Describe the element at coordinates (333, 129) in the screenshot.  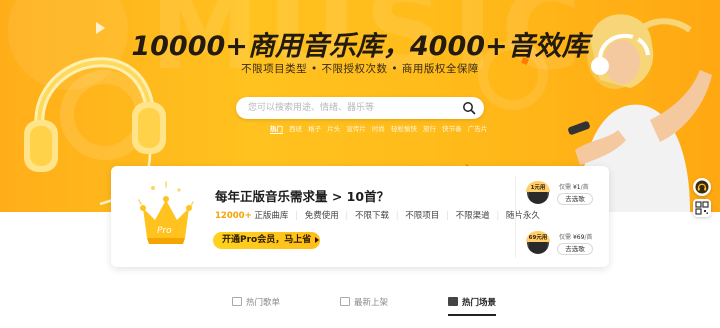
I see `hot-tag: 片头` at that location.